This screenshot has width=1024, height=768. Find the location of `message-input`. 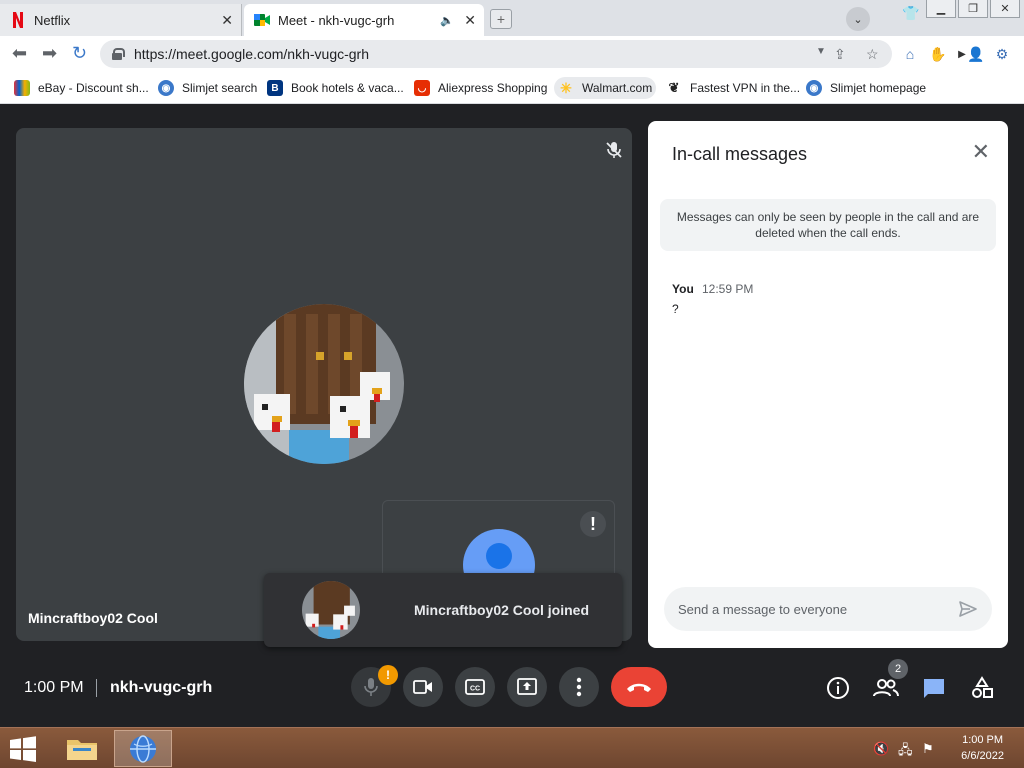

message-input is located at coordinates (808, 609).